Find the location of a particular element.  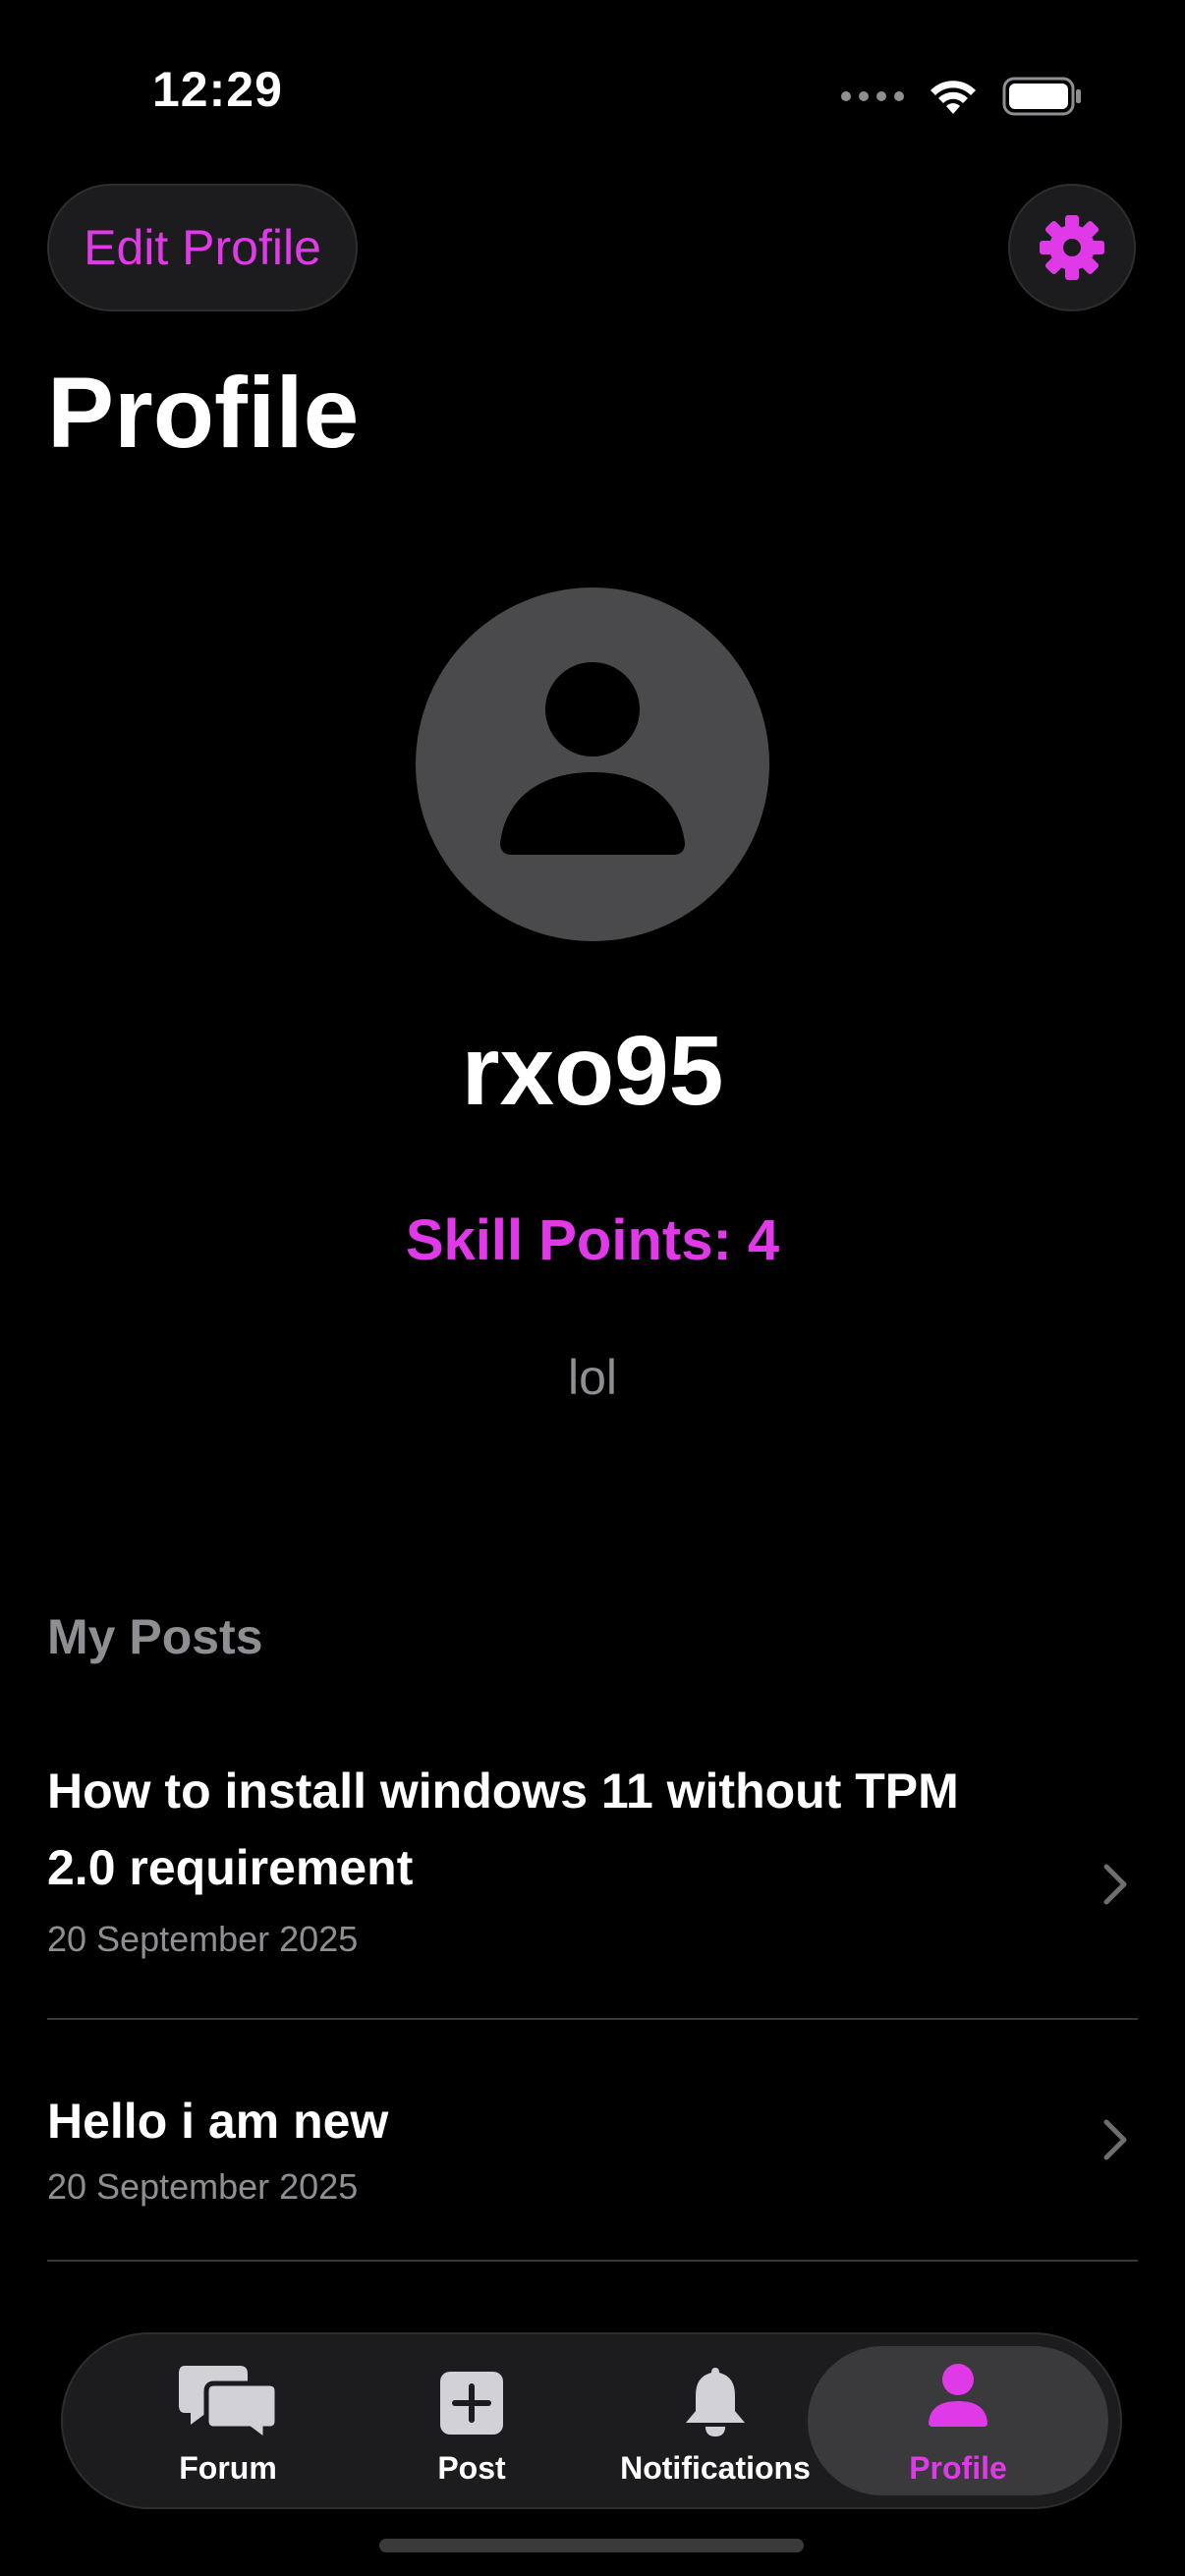

status-time: 12:29 is located at coordinates (217, 89).